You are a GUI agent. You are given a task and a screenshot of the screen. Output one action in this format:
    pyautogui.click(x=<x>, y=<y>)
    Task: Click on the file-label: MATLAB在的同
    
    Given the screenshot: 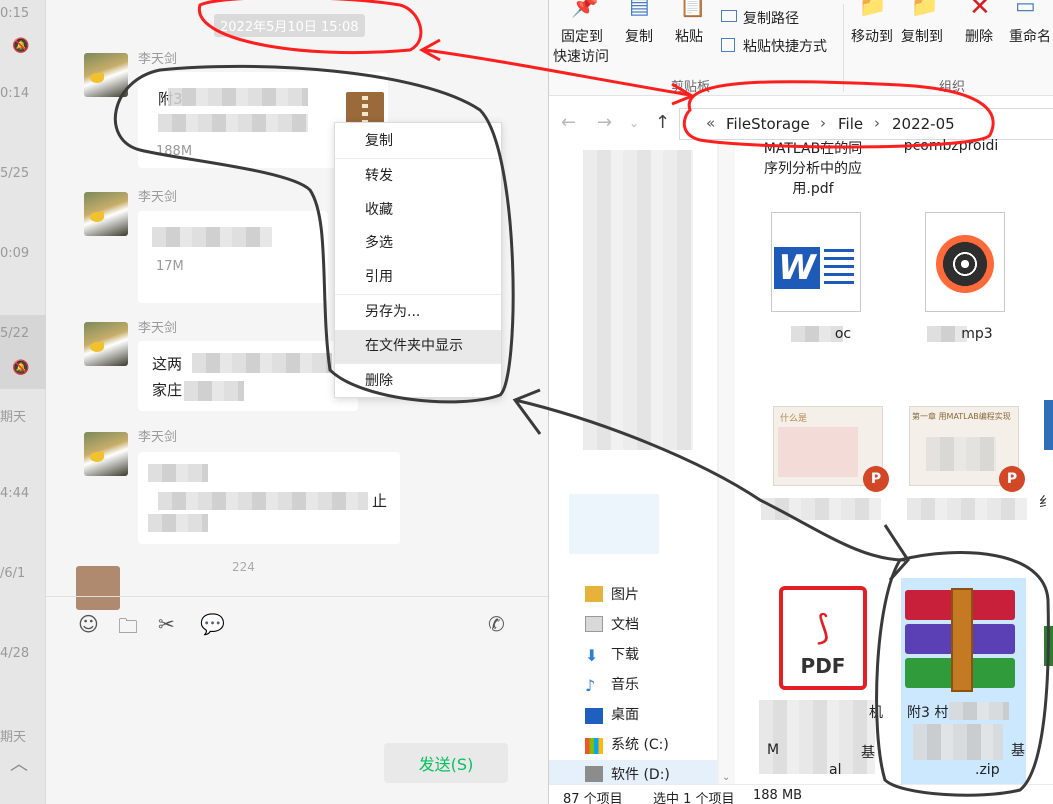 What is the action you would take?
    pyautogui.click(x=813, y=149)
    